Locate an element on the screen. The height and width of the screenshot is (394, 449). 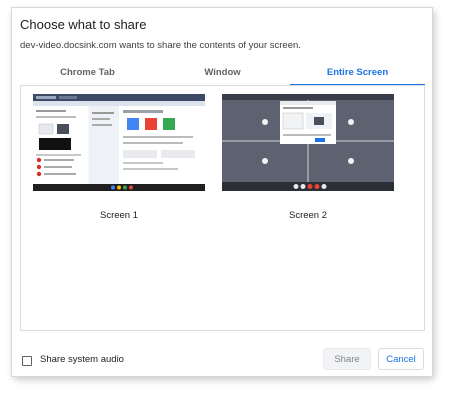
screen-2-thumbnail is located at coordinates (308, 142).